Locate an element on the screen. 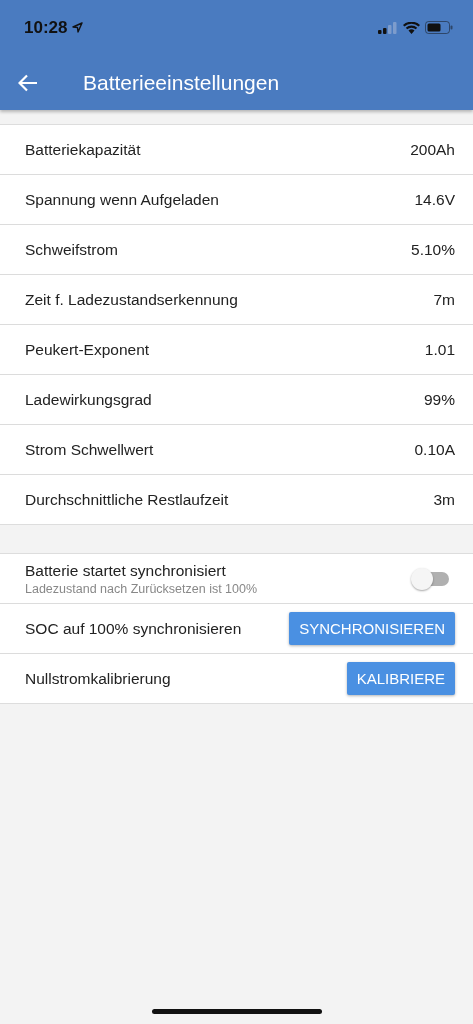 The height and width of the screenshot is (1024, 473). setting-value: 5.10% is located at coordinates (433, 249).